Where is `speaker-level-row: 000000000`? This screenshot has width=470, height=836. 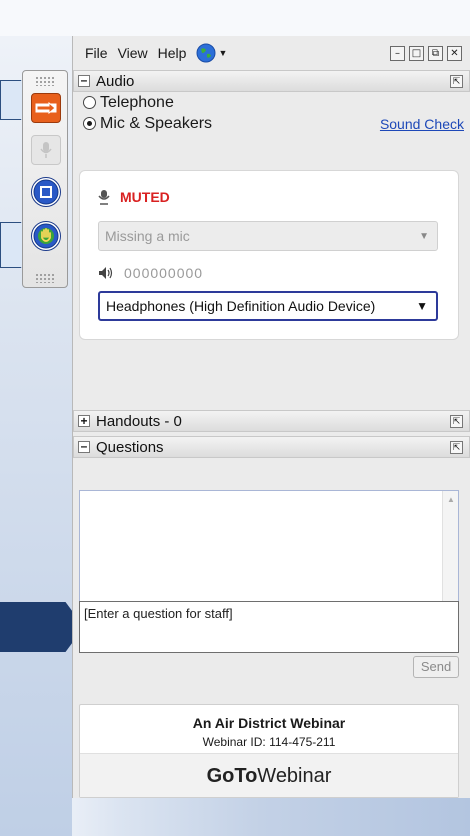
speaker-level-row: 000000000 is located at coordinates (150, 273).